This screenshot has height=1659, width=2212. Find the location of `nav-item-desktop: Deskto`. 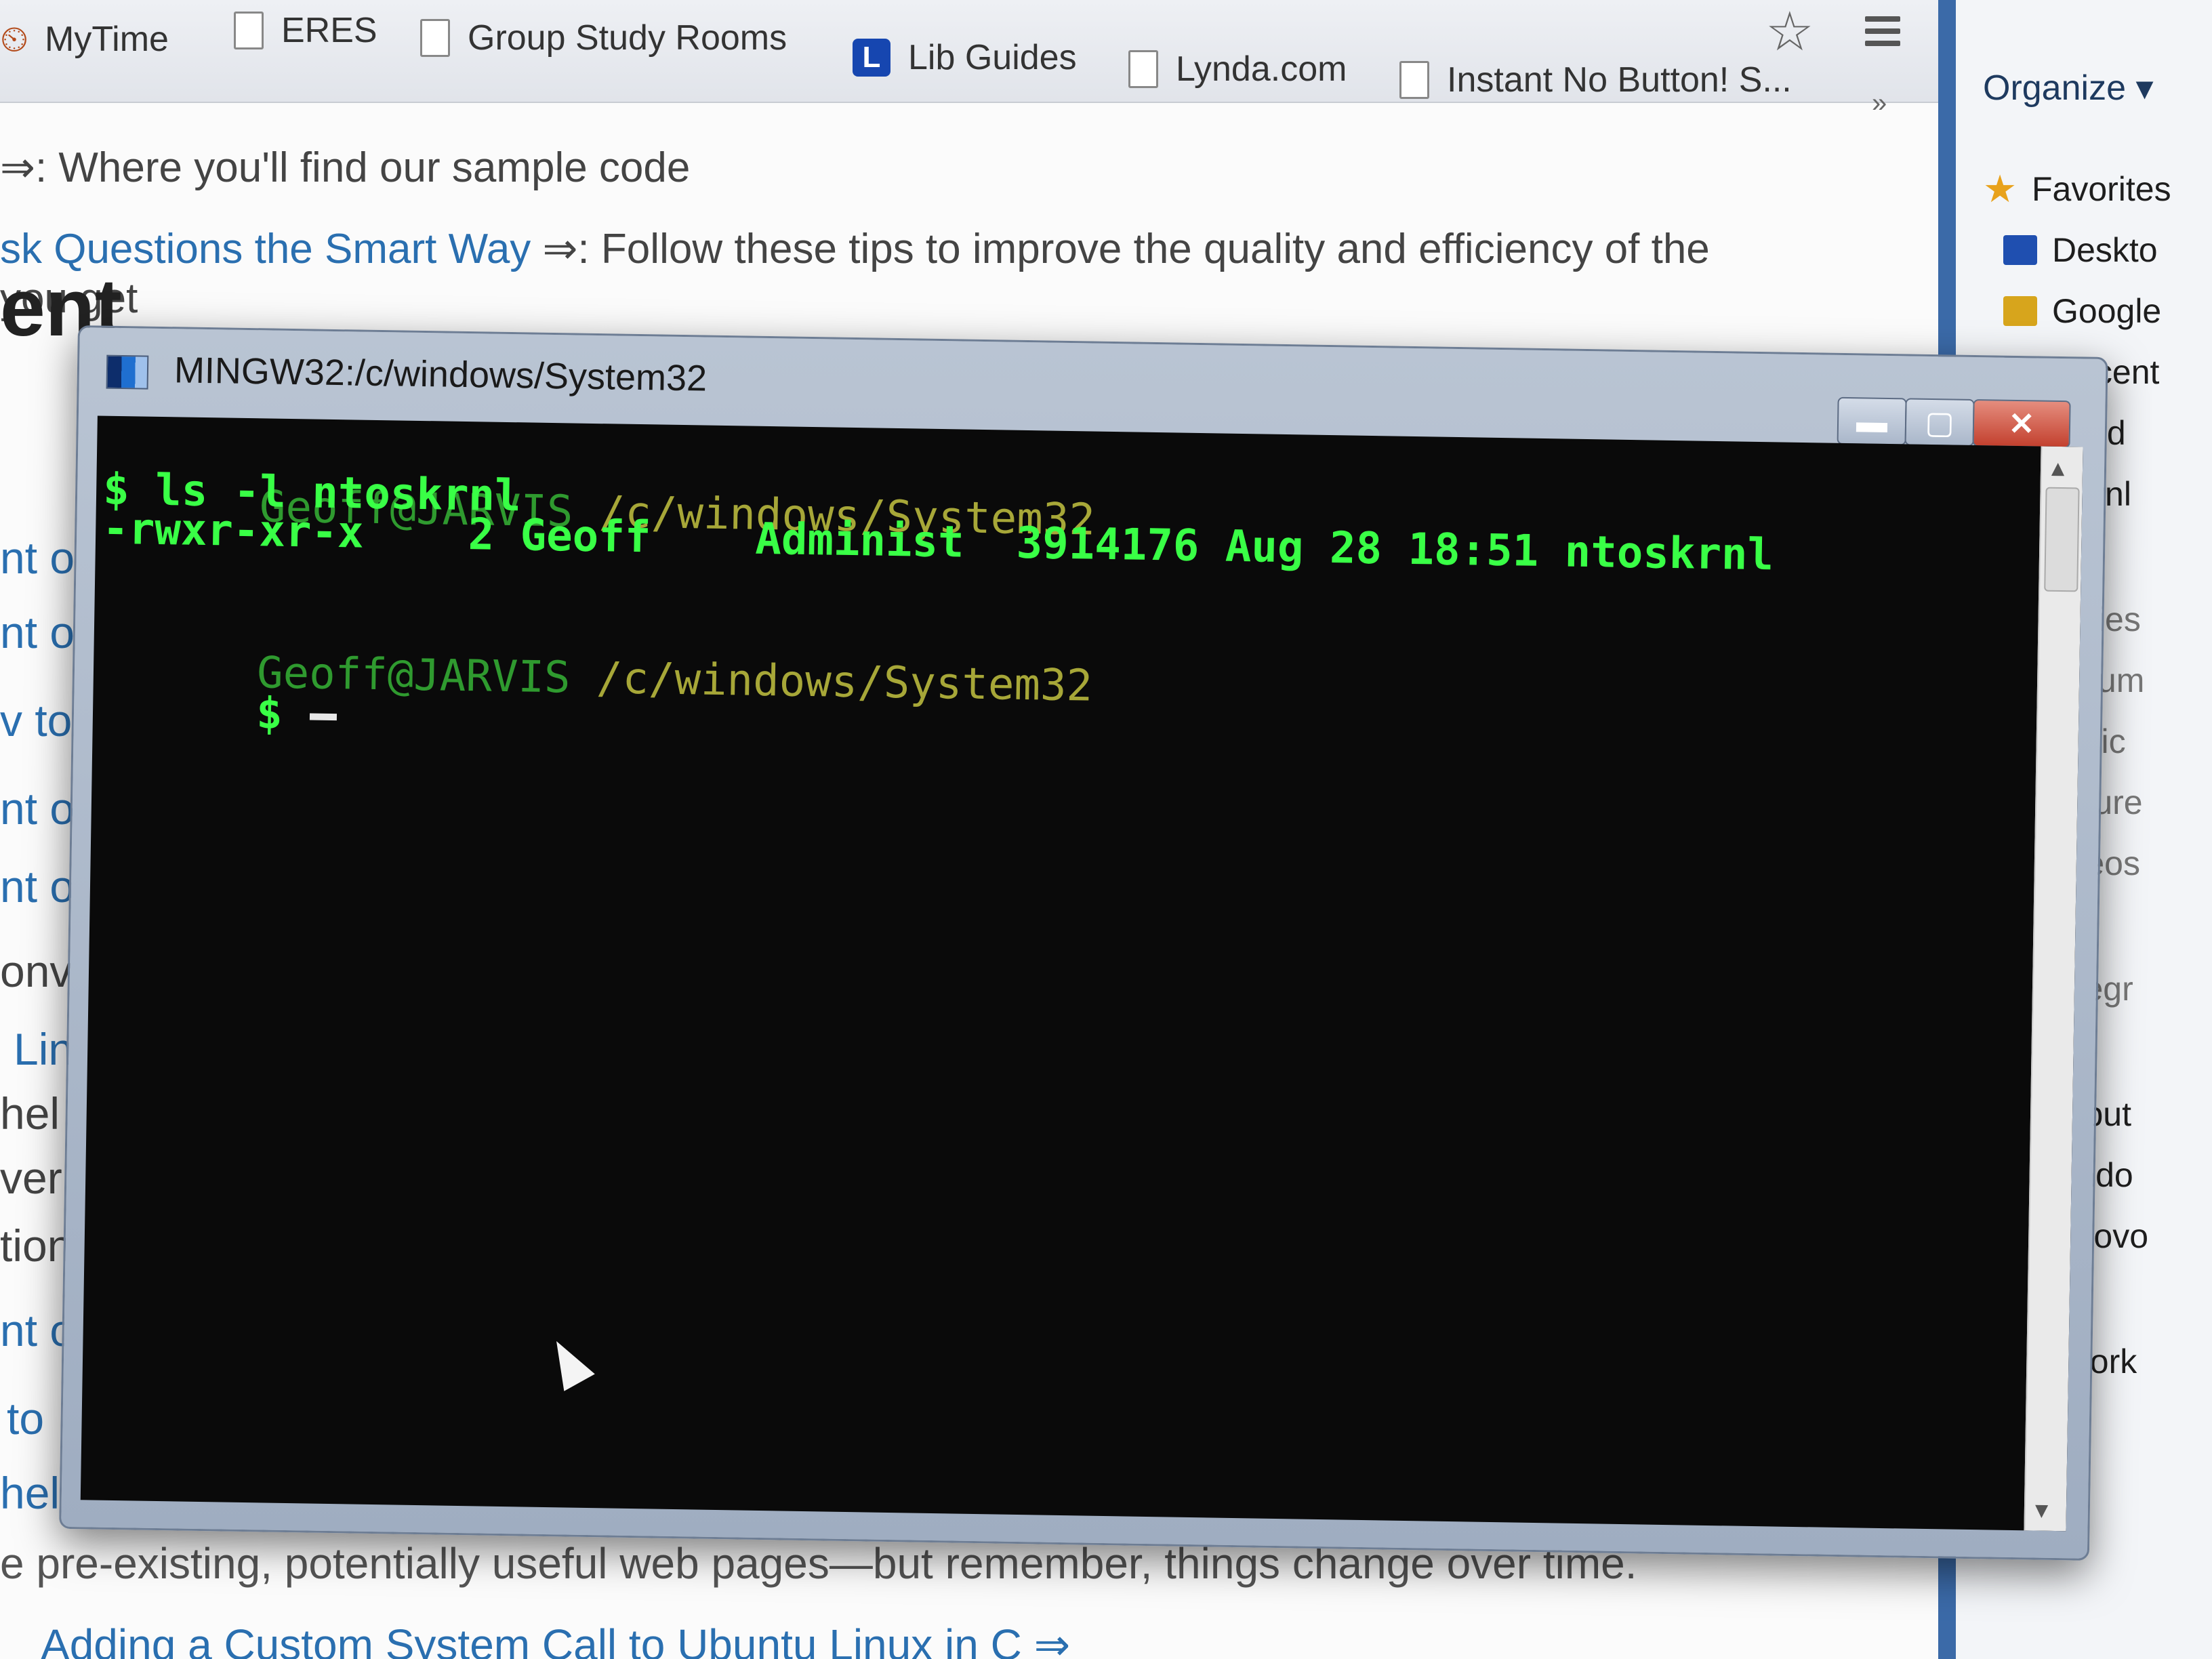

nav-item-desktop: Deskto is located at coordinates (2080, 250).